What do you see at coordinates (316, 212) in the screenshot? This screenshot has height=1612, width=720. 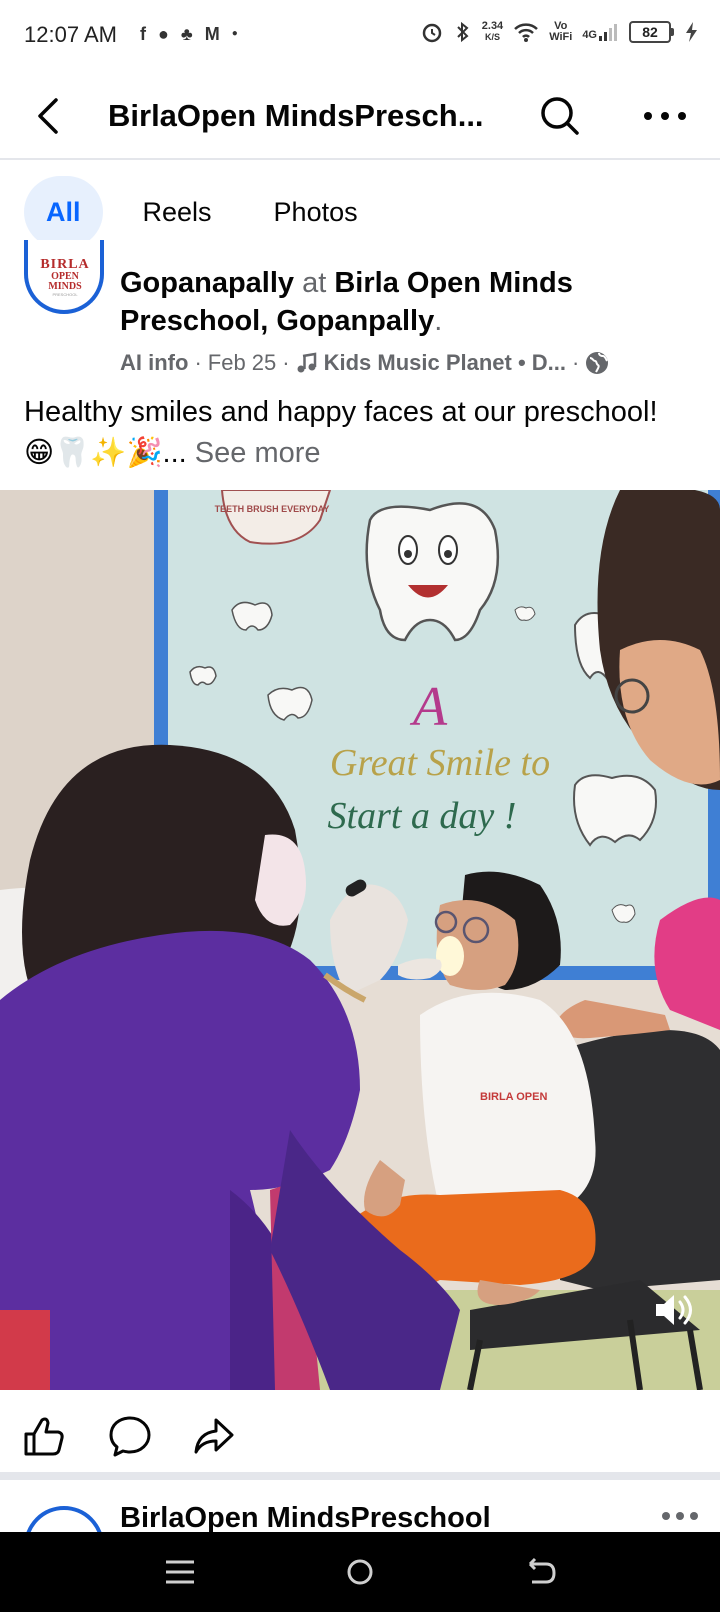 I see `tab-photos: Photos` at bounding box center [316, 212].